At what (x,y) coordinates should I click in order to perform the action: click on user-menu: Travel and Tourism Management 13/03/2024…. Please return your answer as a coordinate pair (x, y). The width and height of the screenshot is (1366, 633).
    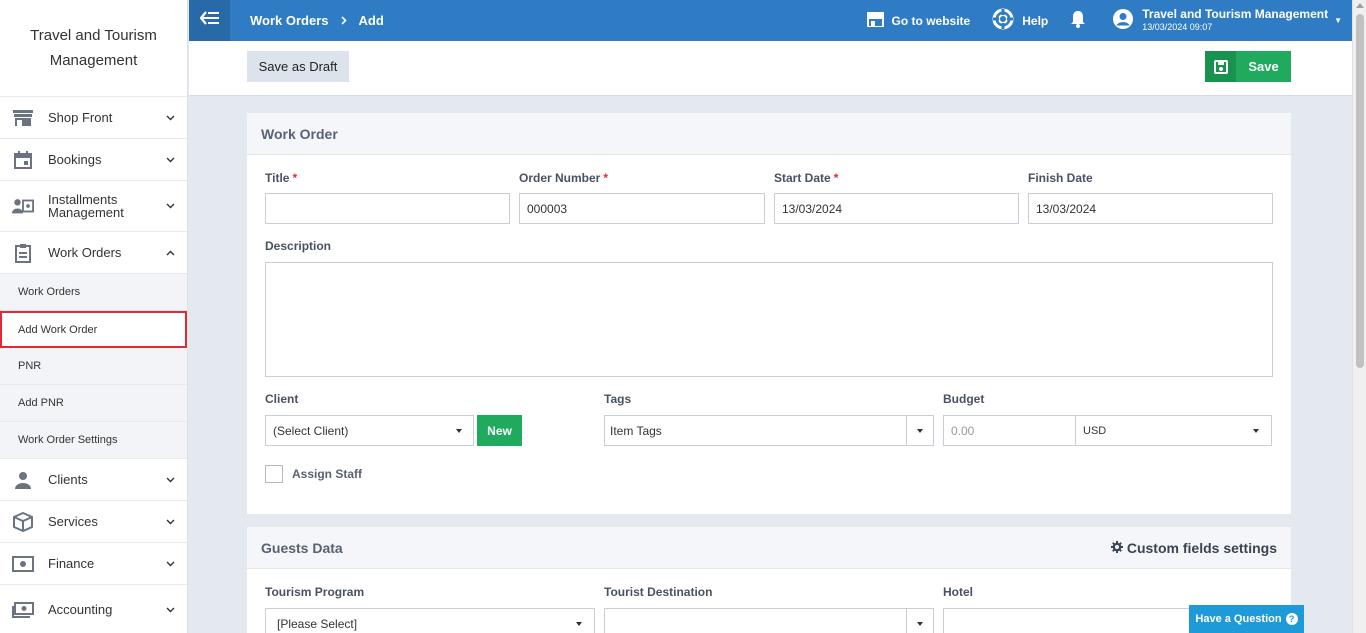
    Looking at the image, I should click on (1232, 20).